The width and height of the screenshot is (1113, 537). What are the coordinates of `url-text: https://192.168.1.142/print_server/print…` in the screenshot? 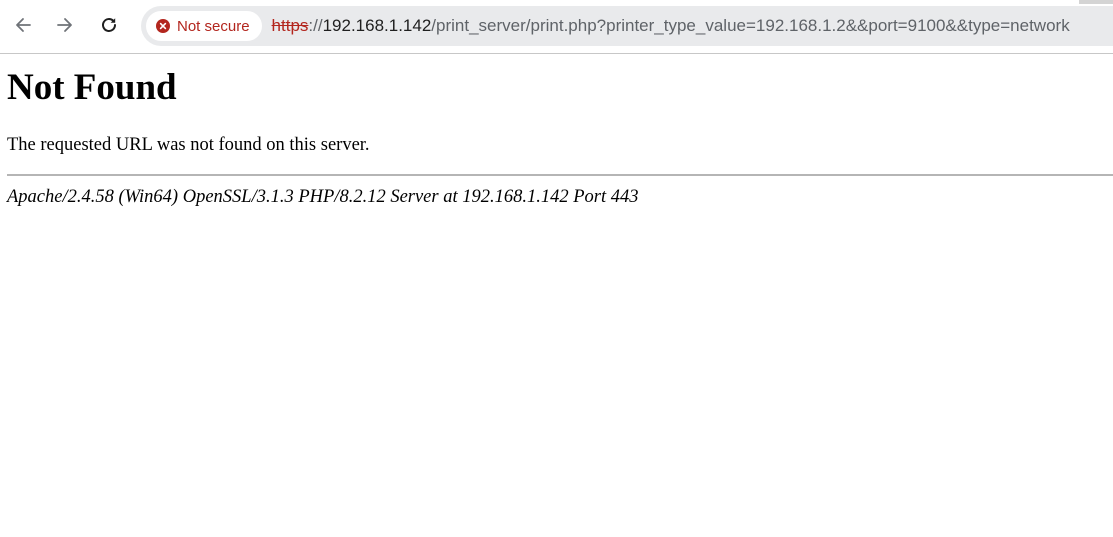 It's located at (671, 26).